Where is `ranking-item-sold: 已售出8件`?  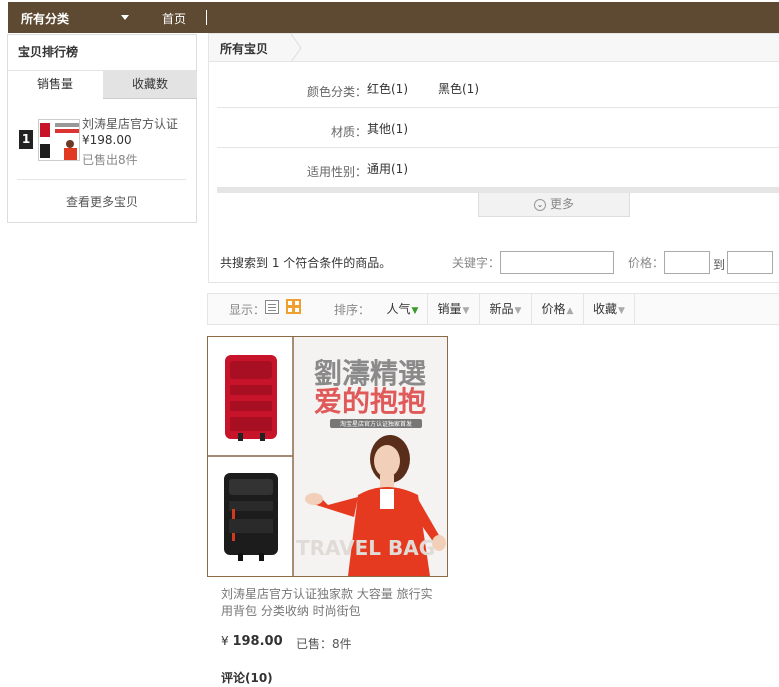
ranking-item-sold: 已售出8件 is located at coordinates (110, 160).